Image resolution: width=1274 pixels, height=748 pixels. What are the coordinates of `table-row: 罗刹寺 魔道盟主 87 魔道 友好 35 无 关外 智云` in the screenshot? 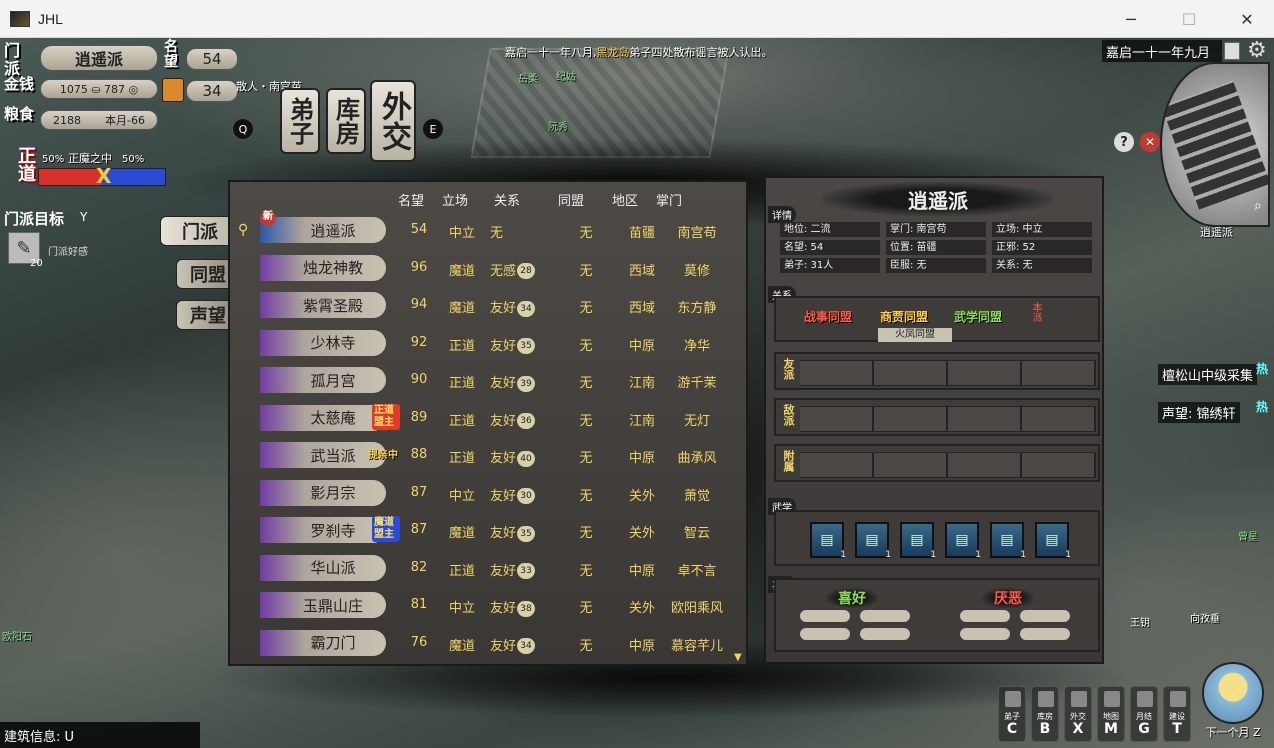 It's located at (488, 531).